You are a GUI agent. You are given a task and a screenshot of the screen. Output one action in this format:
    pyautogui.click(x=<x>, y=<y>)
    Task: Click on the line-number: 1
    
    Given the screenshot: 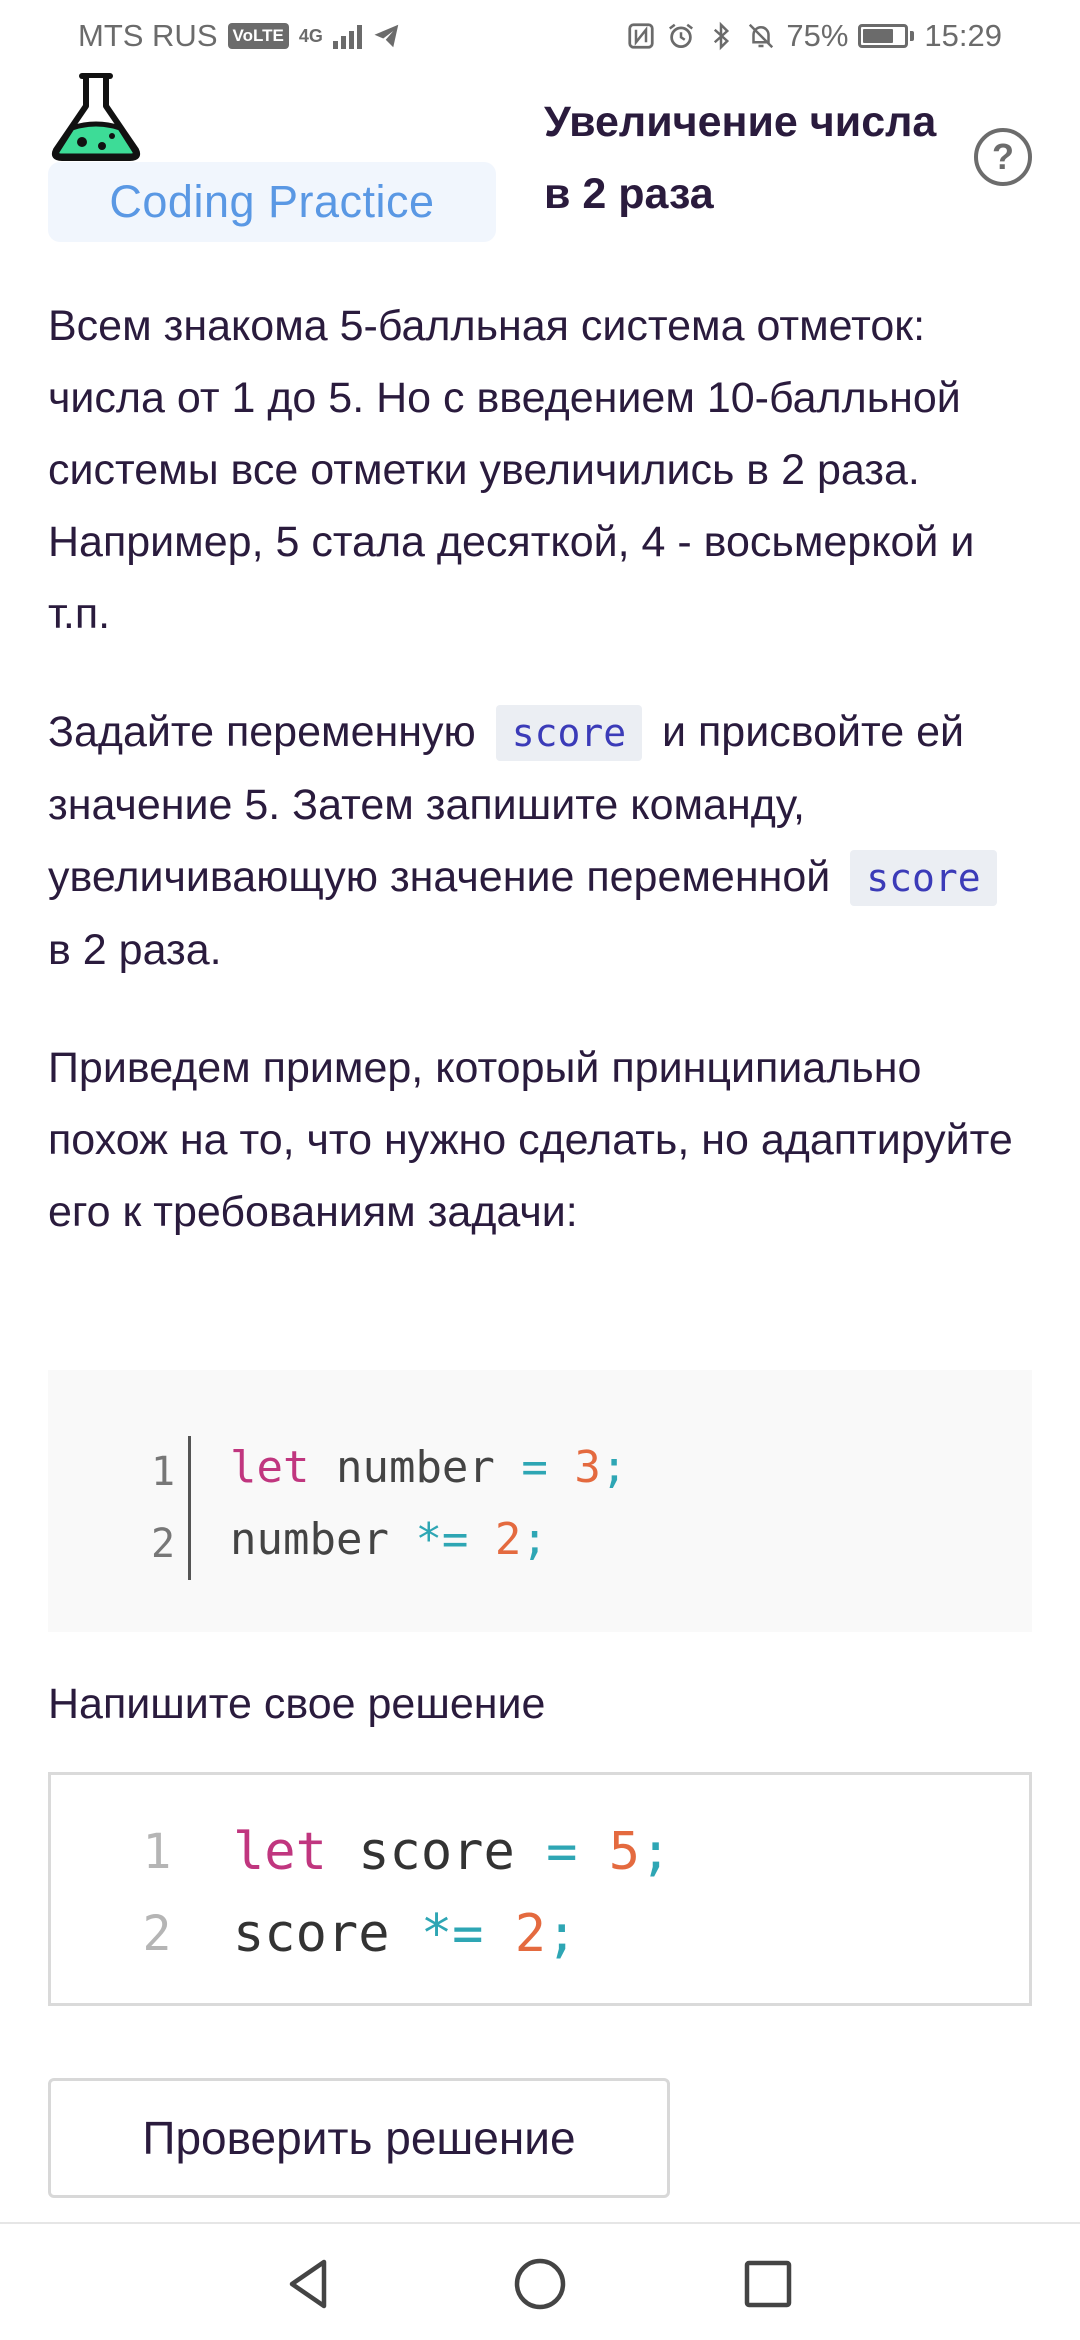 What is the action you would take?
    pyautogui.click(x=157, y=1852)
    